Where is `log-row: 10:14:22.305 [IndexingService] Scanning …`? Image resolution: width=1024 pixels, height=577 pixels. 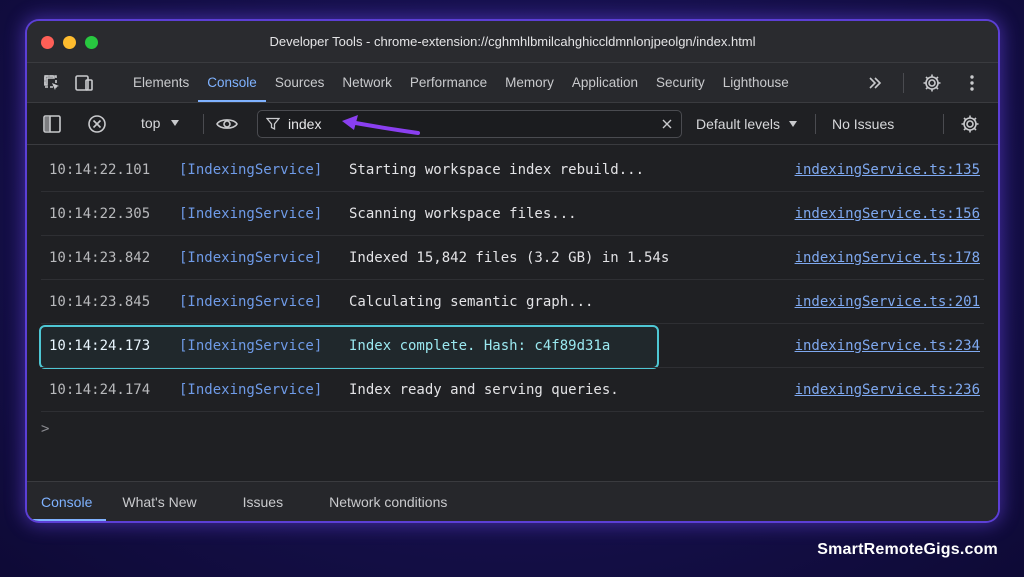 log-row: 10:14:22.305 [IndexingService] Scanning … is located at coordinates (512, 214).